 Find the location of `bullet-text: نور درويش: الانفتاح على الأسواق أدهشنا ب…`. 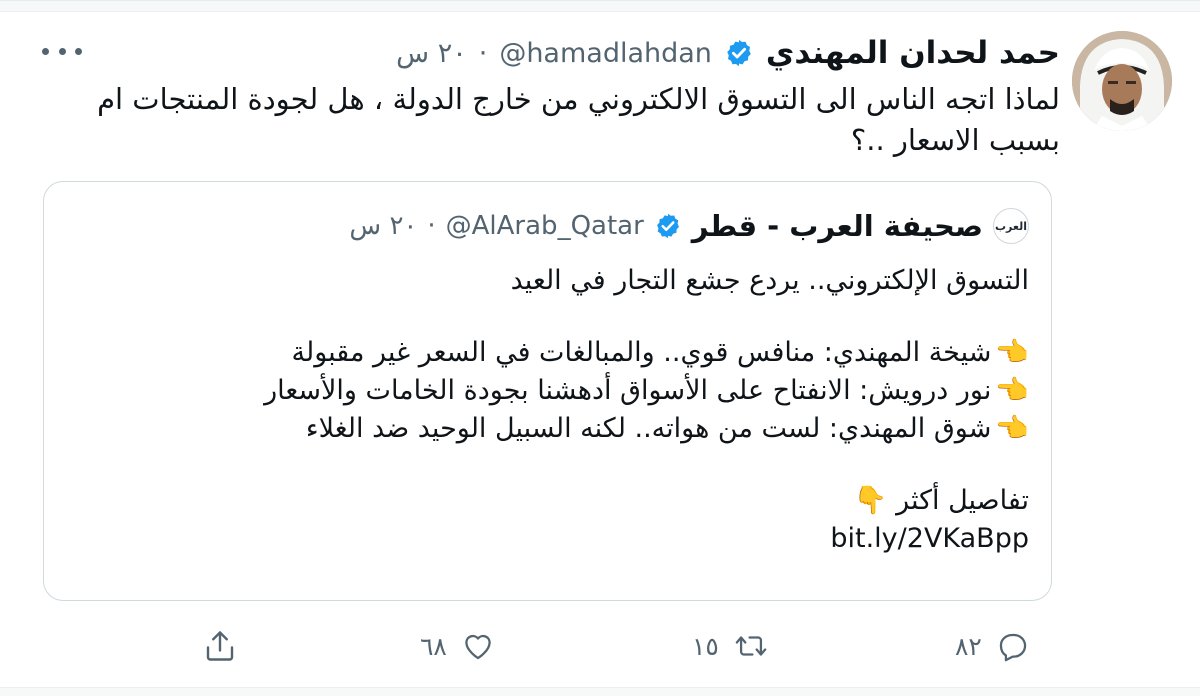

bullet-text: نور درويش: الانفتاح على الأسواق أدهشنا ب… is located at coordinates (628, 390).